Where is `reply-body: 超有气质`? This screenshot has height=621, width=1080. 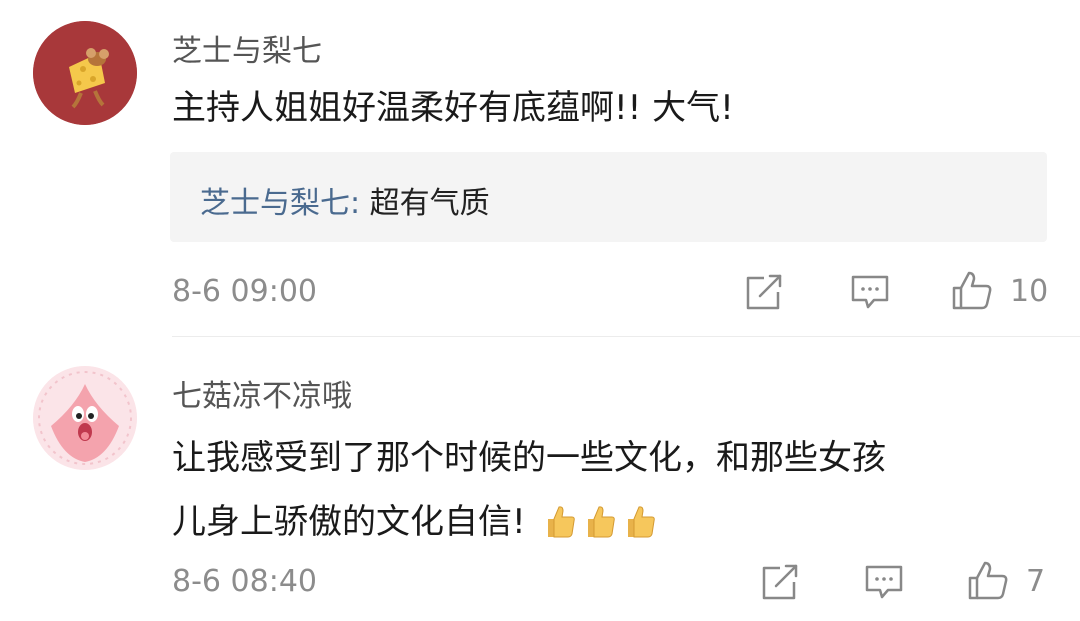 reply-body: 超有气质 is located at coordinates (429, 203).